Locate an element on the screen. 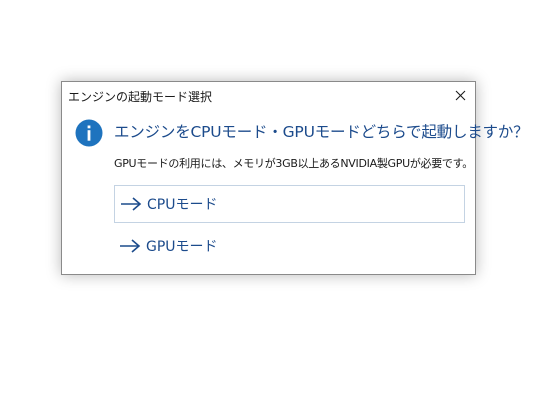 The width and height of the screenshot is (540, 405). close-icon is located at coordinates (460, 95).